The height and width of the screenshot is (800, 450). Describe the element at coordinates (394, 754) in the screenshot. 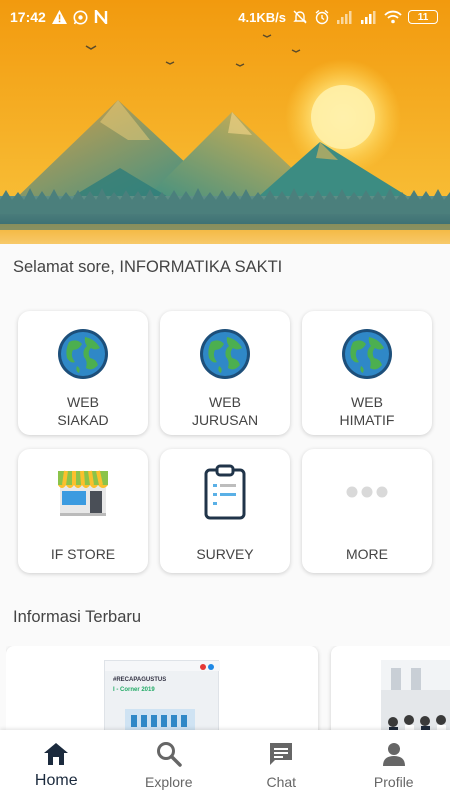

I see `profile-icon` at that location.